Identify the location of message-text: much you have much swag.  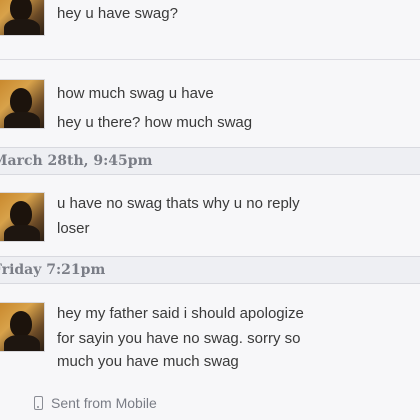
(148, 361).